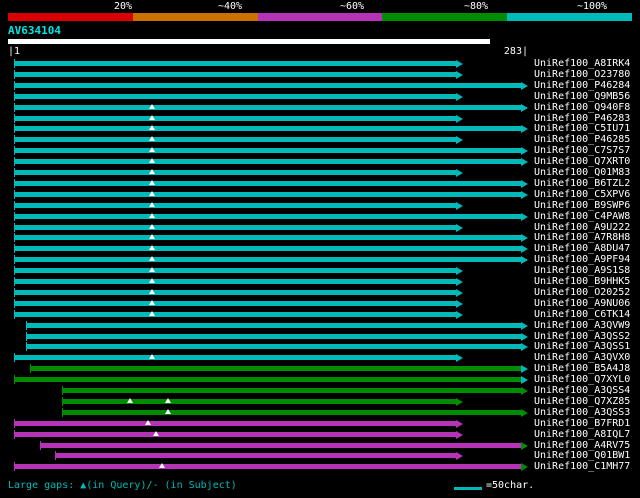 The width and height of the screenshot is (640, 498). Describe the element at coordinates (582, 259) in the screenshot. I see `hit-label: UniRef100_A9PF94` at that location.